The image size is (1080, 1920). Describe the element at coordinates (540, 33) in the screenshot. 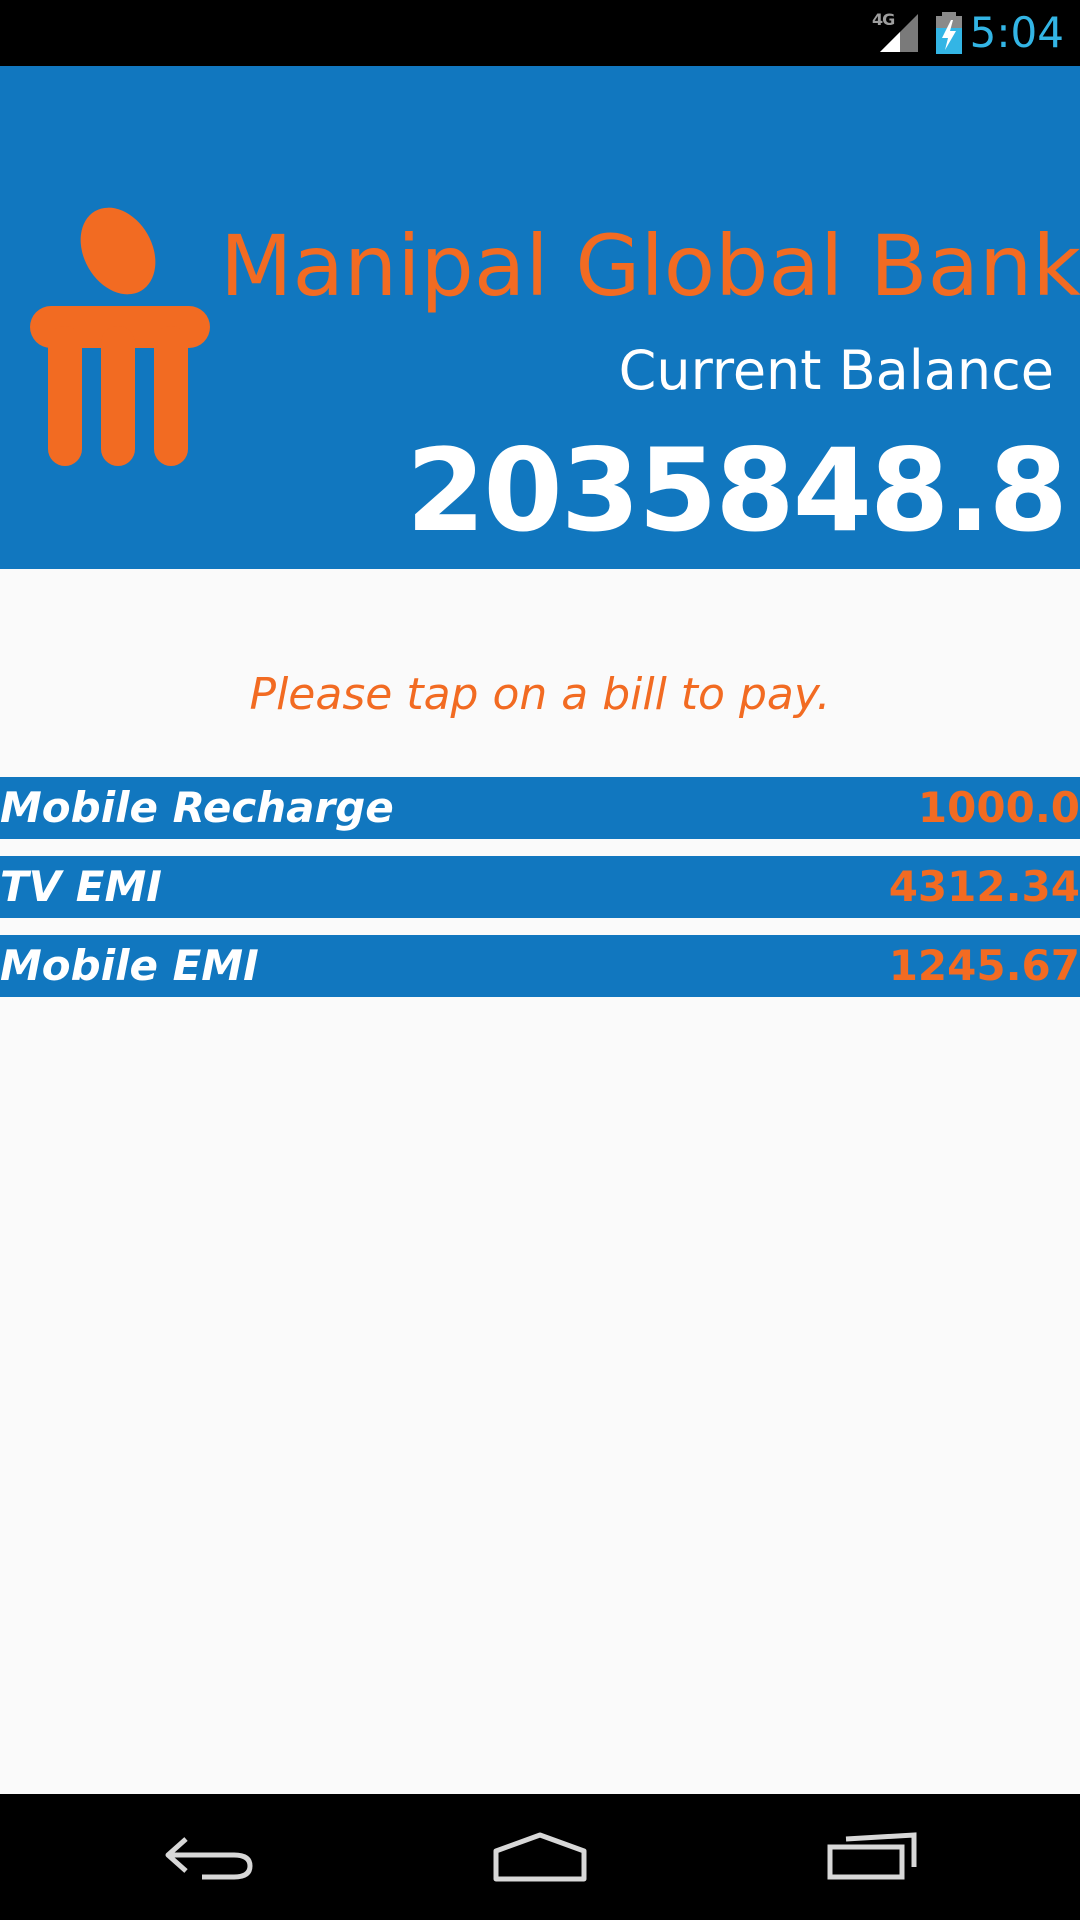

I see `status-bar: 4G 5:04` at that location.